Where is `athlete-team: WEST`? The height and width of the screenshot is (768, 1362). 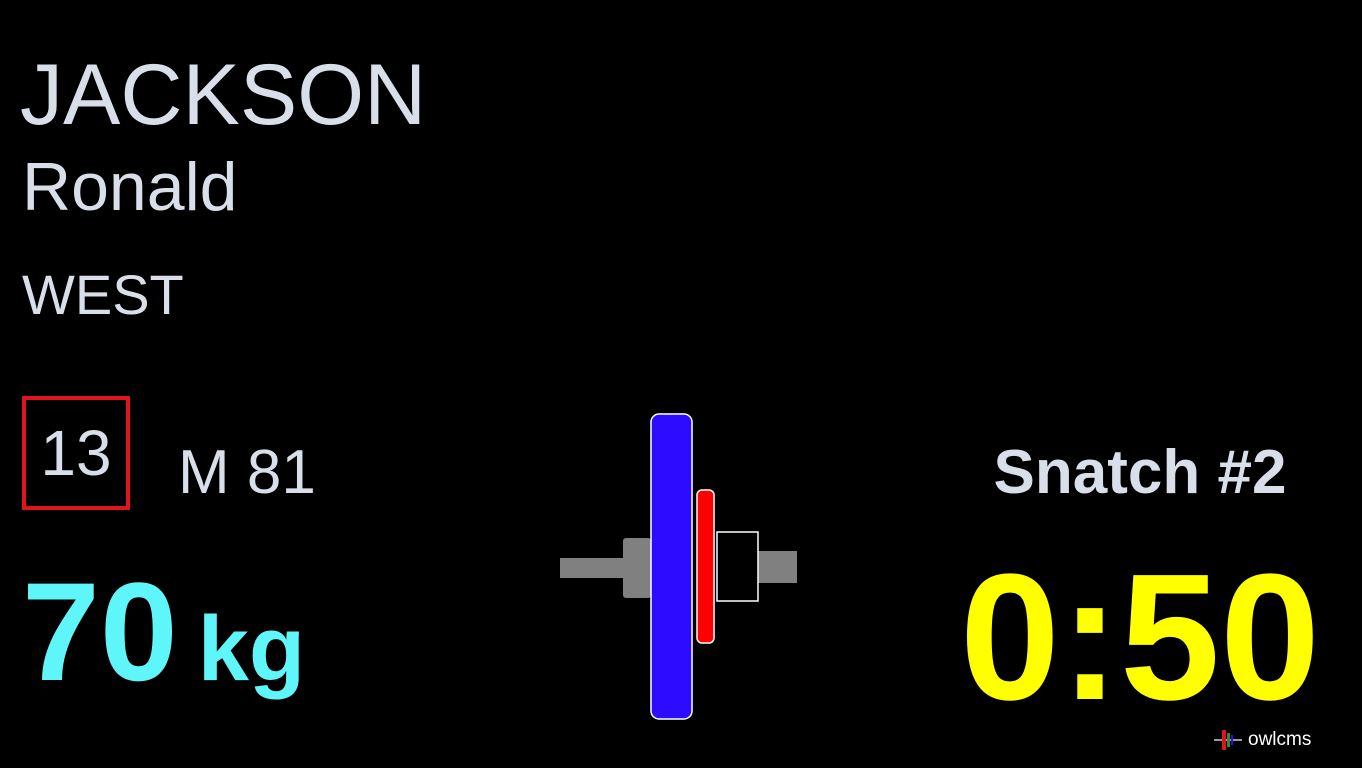 athlete-team: WEST is located at coordinates (103, 294).